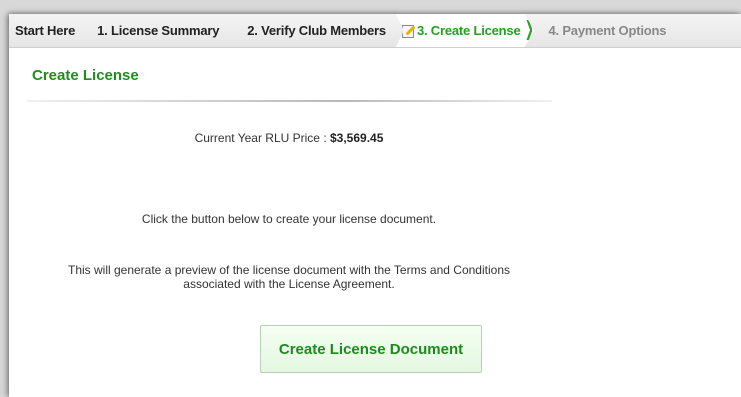 The image size is (741, 397). Describe the element at coordinates (357, 138) in the screenshot. I see `rlu-price-value: $3,569.45` at that location.